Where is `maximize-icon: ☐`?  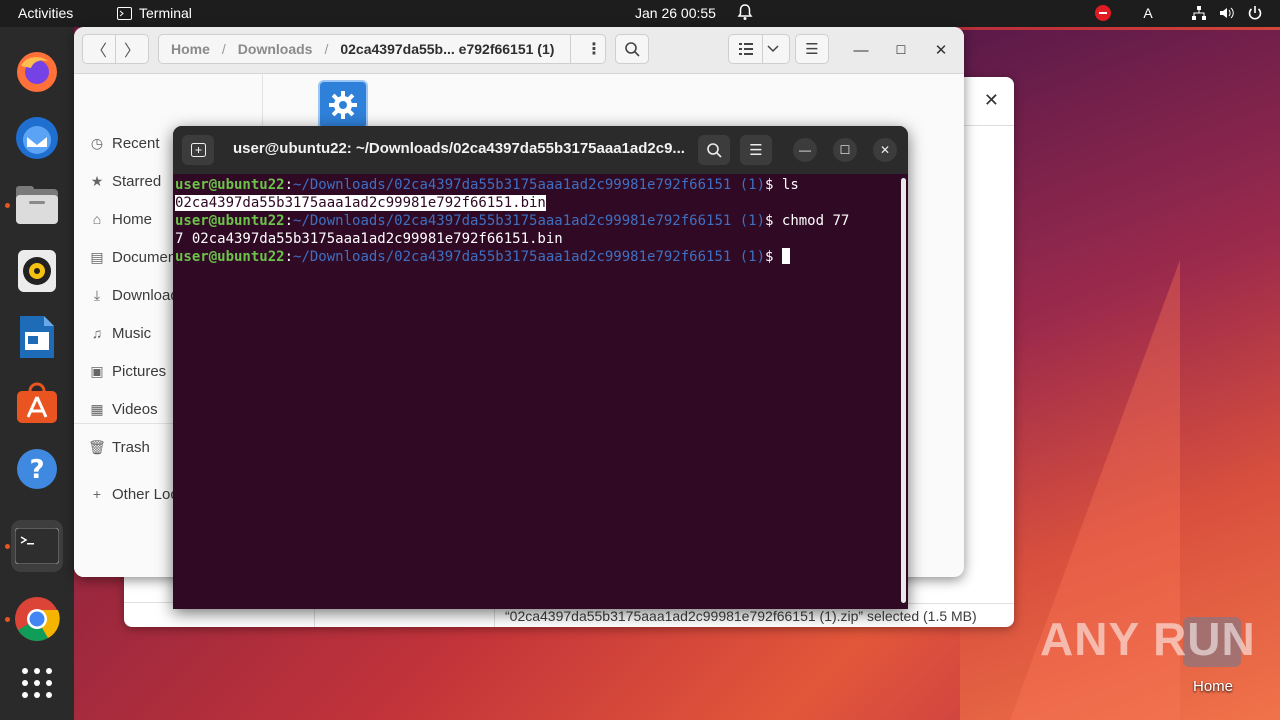 maximize-icon: ☐ is located at coordinates (845, 150).